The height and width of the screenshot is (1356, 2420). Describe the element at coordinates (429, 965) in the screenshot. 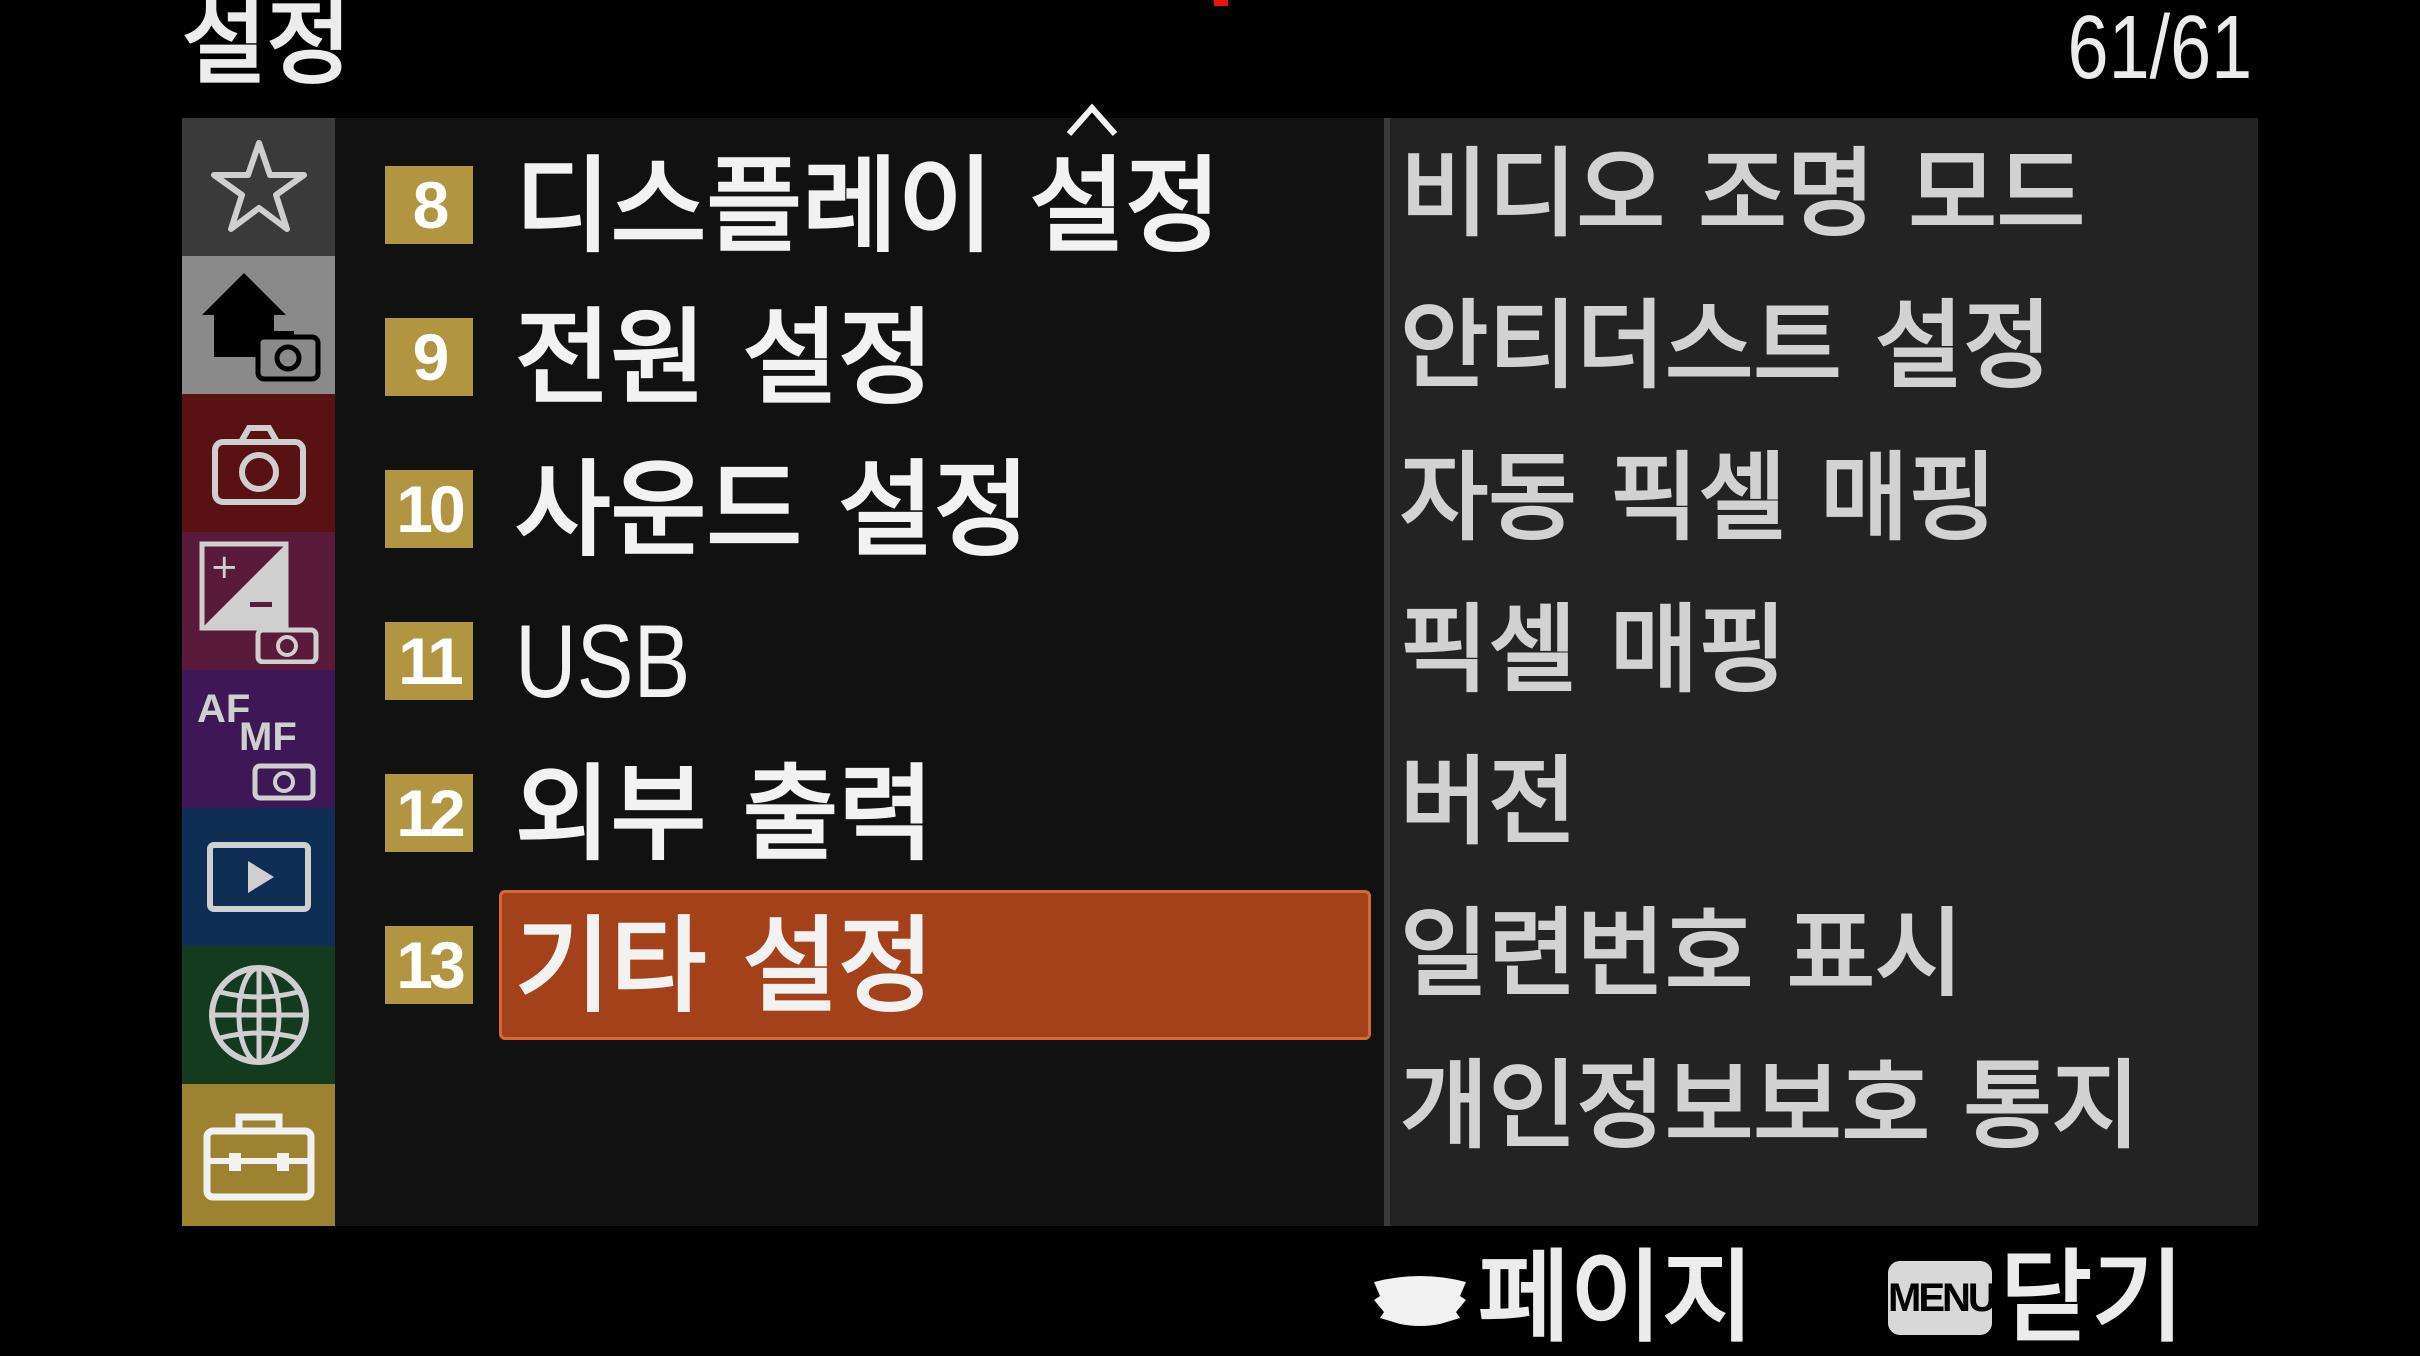

I see `menu-item-number: 13` at that location.